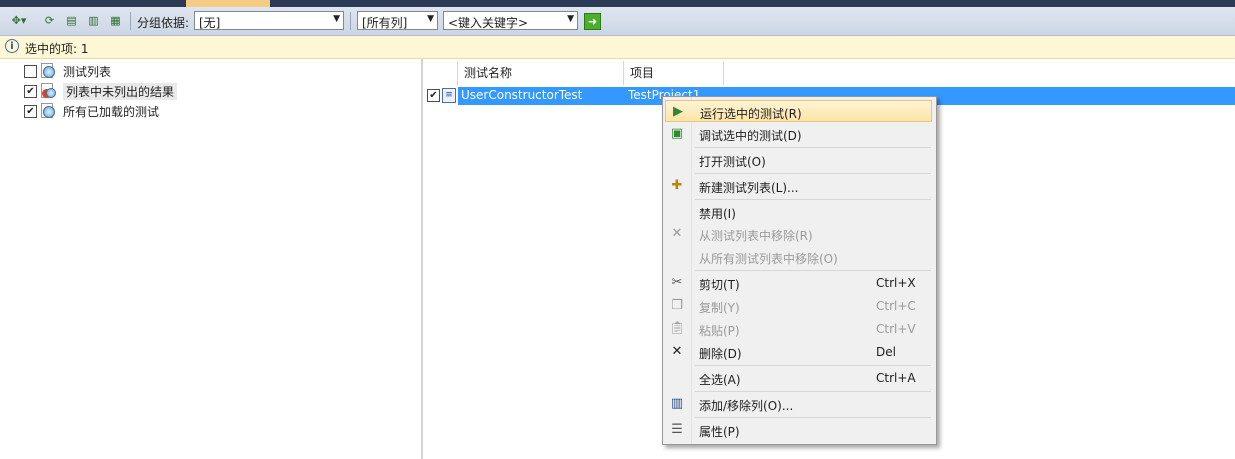  I want to click on run-tests-icon: ✥▾, so click(19, 20).